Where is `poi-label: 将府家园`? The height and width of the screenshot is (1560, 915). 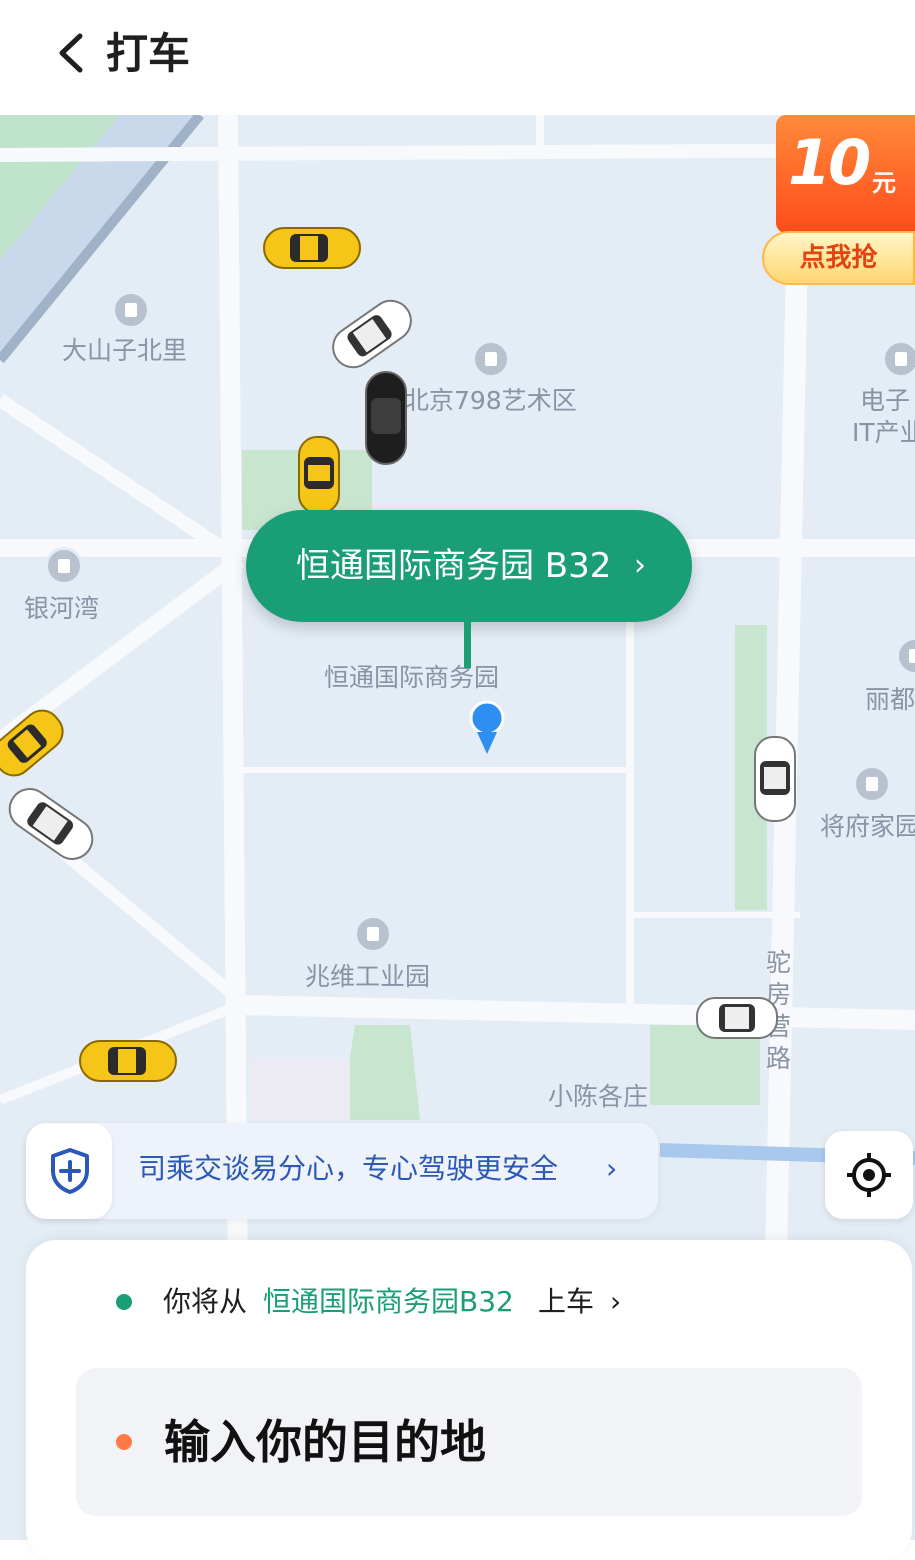 poi-label: 将府家园 is located at coordinates (867, 825).